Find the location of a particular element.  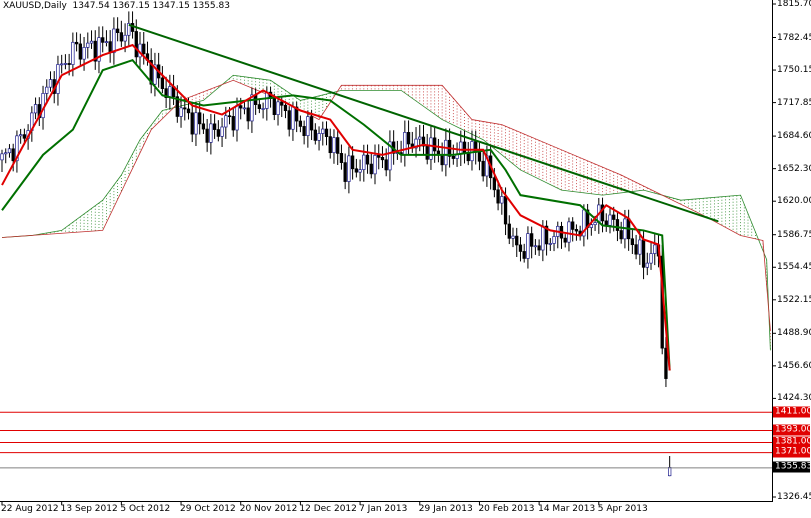

symbol-label: XAUUSD,Daily is located at coordinates (35, 6).